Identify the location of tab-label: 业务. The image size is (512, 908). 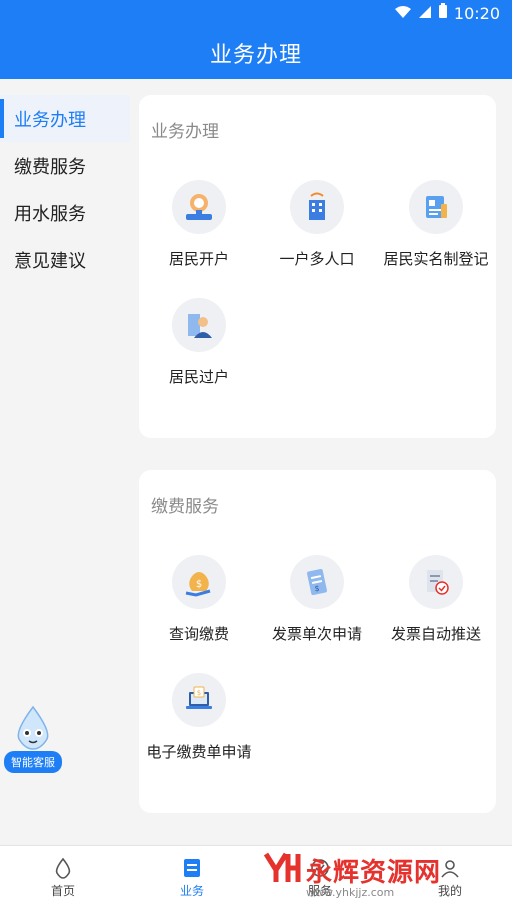
(191, 891).